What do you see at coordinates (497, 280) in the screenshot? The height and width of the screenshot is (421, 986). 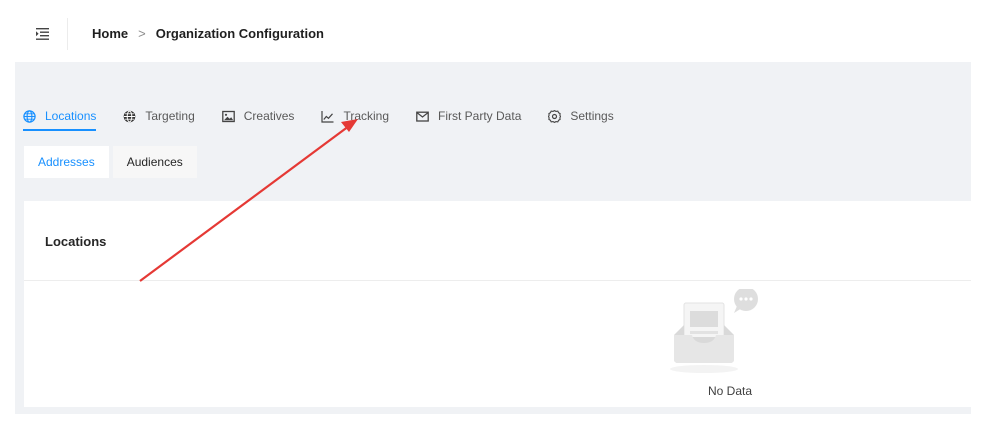 I see `card-divider` at bounding box center [497, 280].